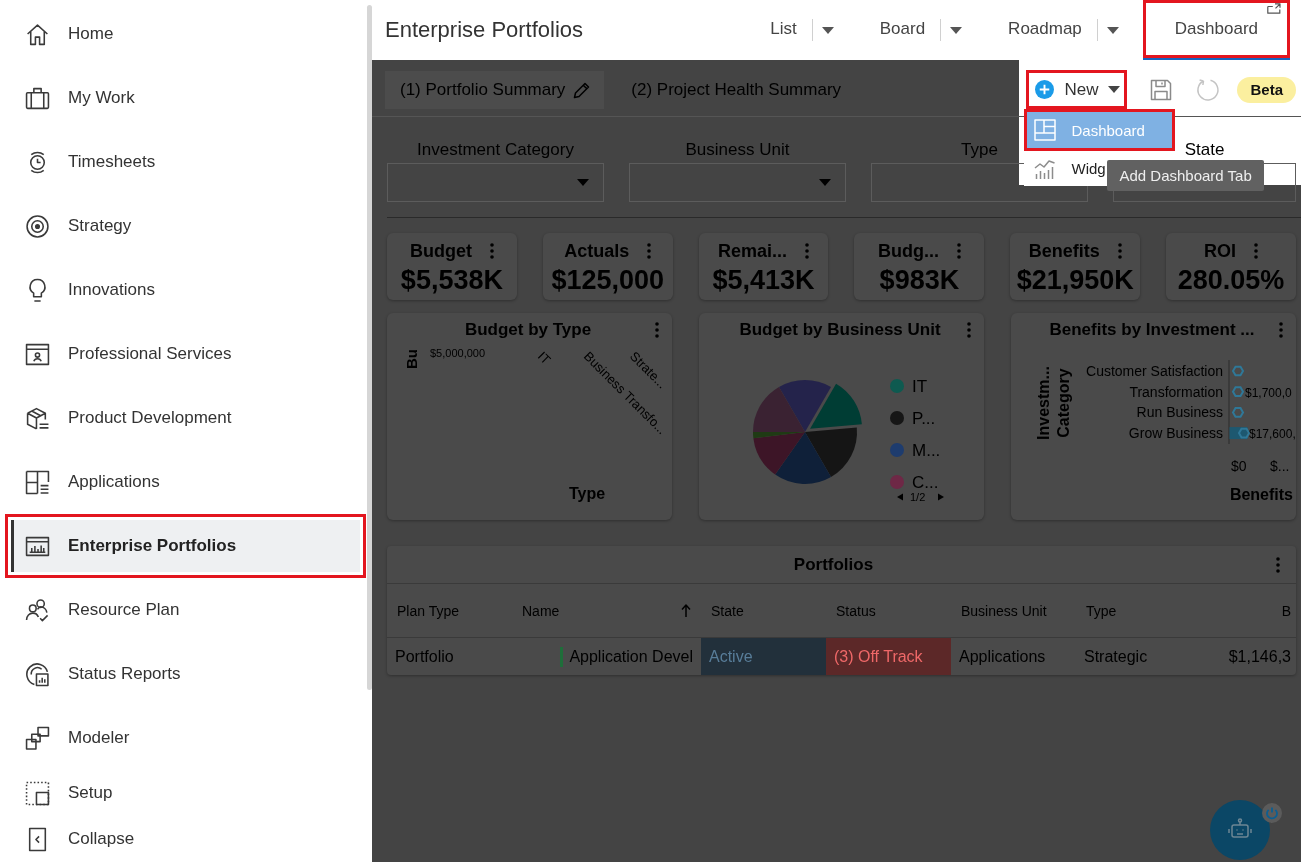  Describe the element at coordinates (411, 359) in the screenshot. I see `axis-title: Bu` at that location.